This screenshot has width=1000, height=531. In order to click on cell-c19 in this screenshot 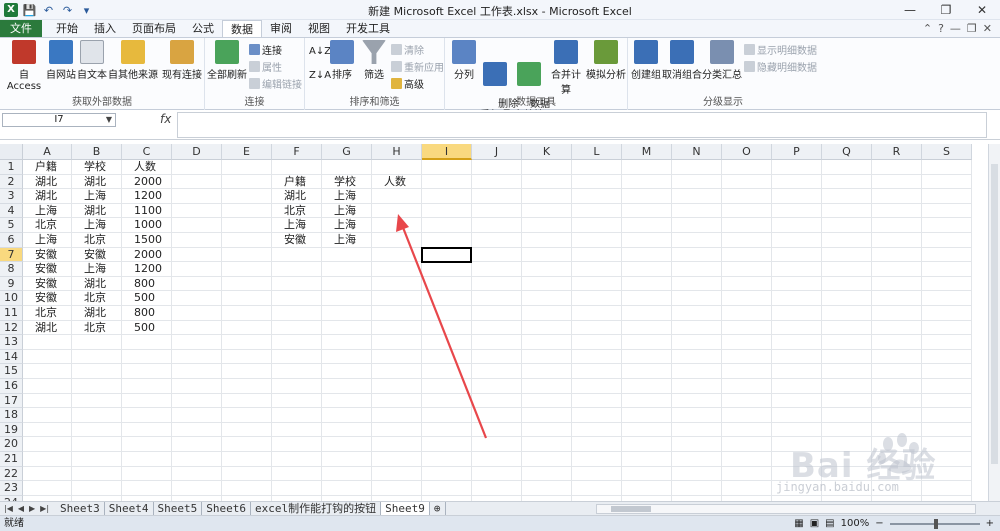, I will do `click(147, 430)`.